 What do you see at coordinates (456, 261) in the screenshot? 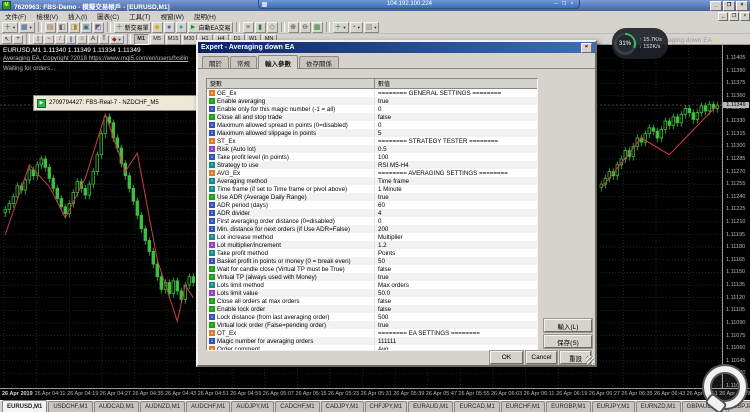
I see `param-value: 50` at bounding box center [456, 261].